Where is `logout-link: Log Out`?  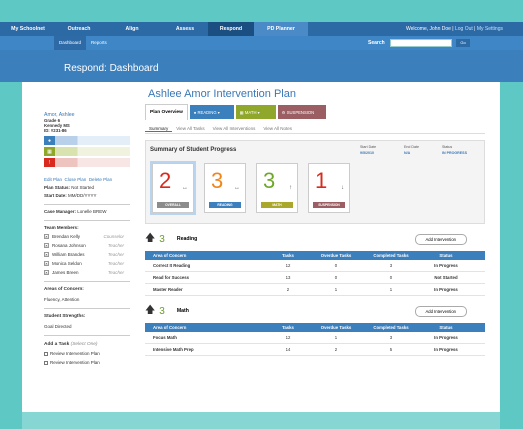
logout-link: Log Out is located at coordinates (464, 29).